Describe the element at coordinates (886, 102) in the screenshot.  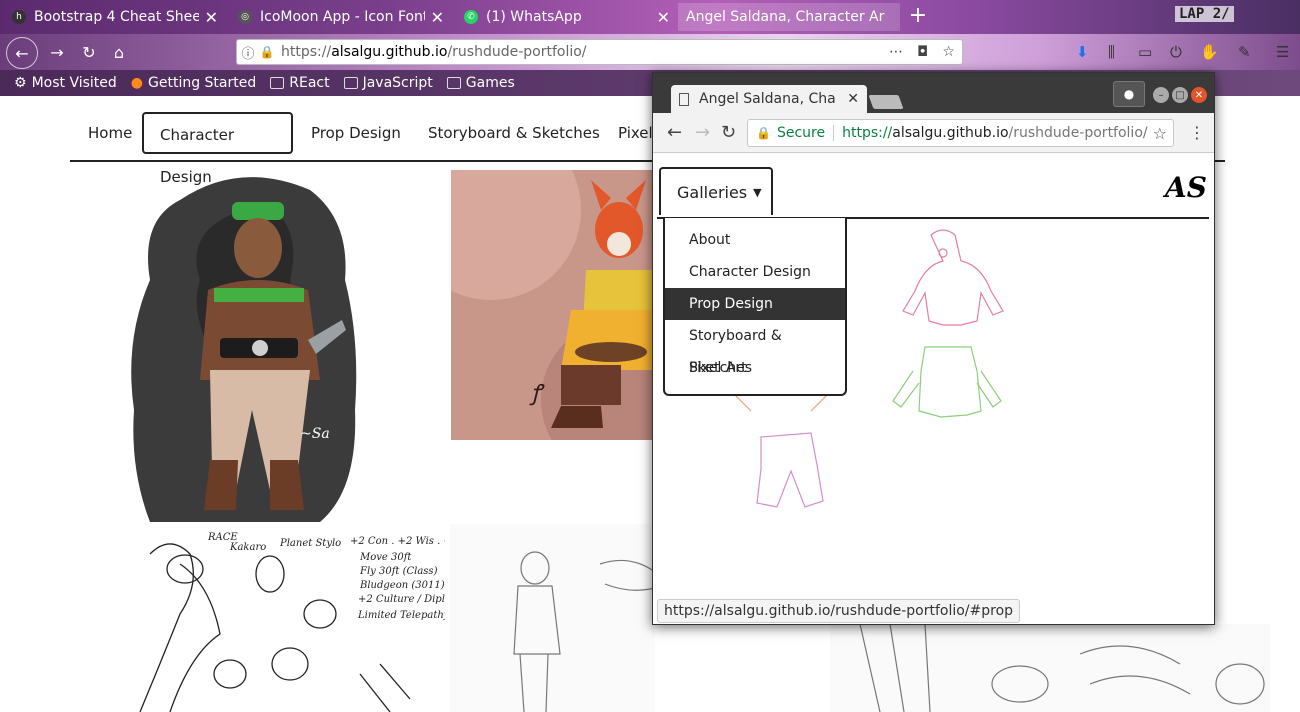
I see `chrome-new-tab-button` at that location.